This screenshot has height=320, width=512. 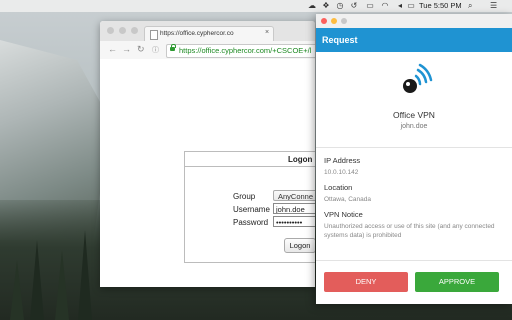 What do you see at coordinates (354, 6) in the screenshot?
I see `time-machine-icon: ↺` at bounding box center [354, 6].